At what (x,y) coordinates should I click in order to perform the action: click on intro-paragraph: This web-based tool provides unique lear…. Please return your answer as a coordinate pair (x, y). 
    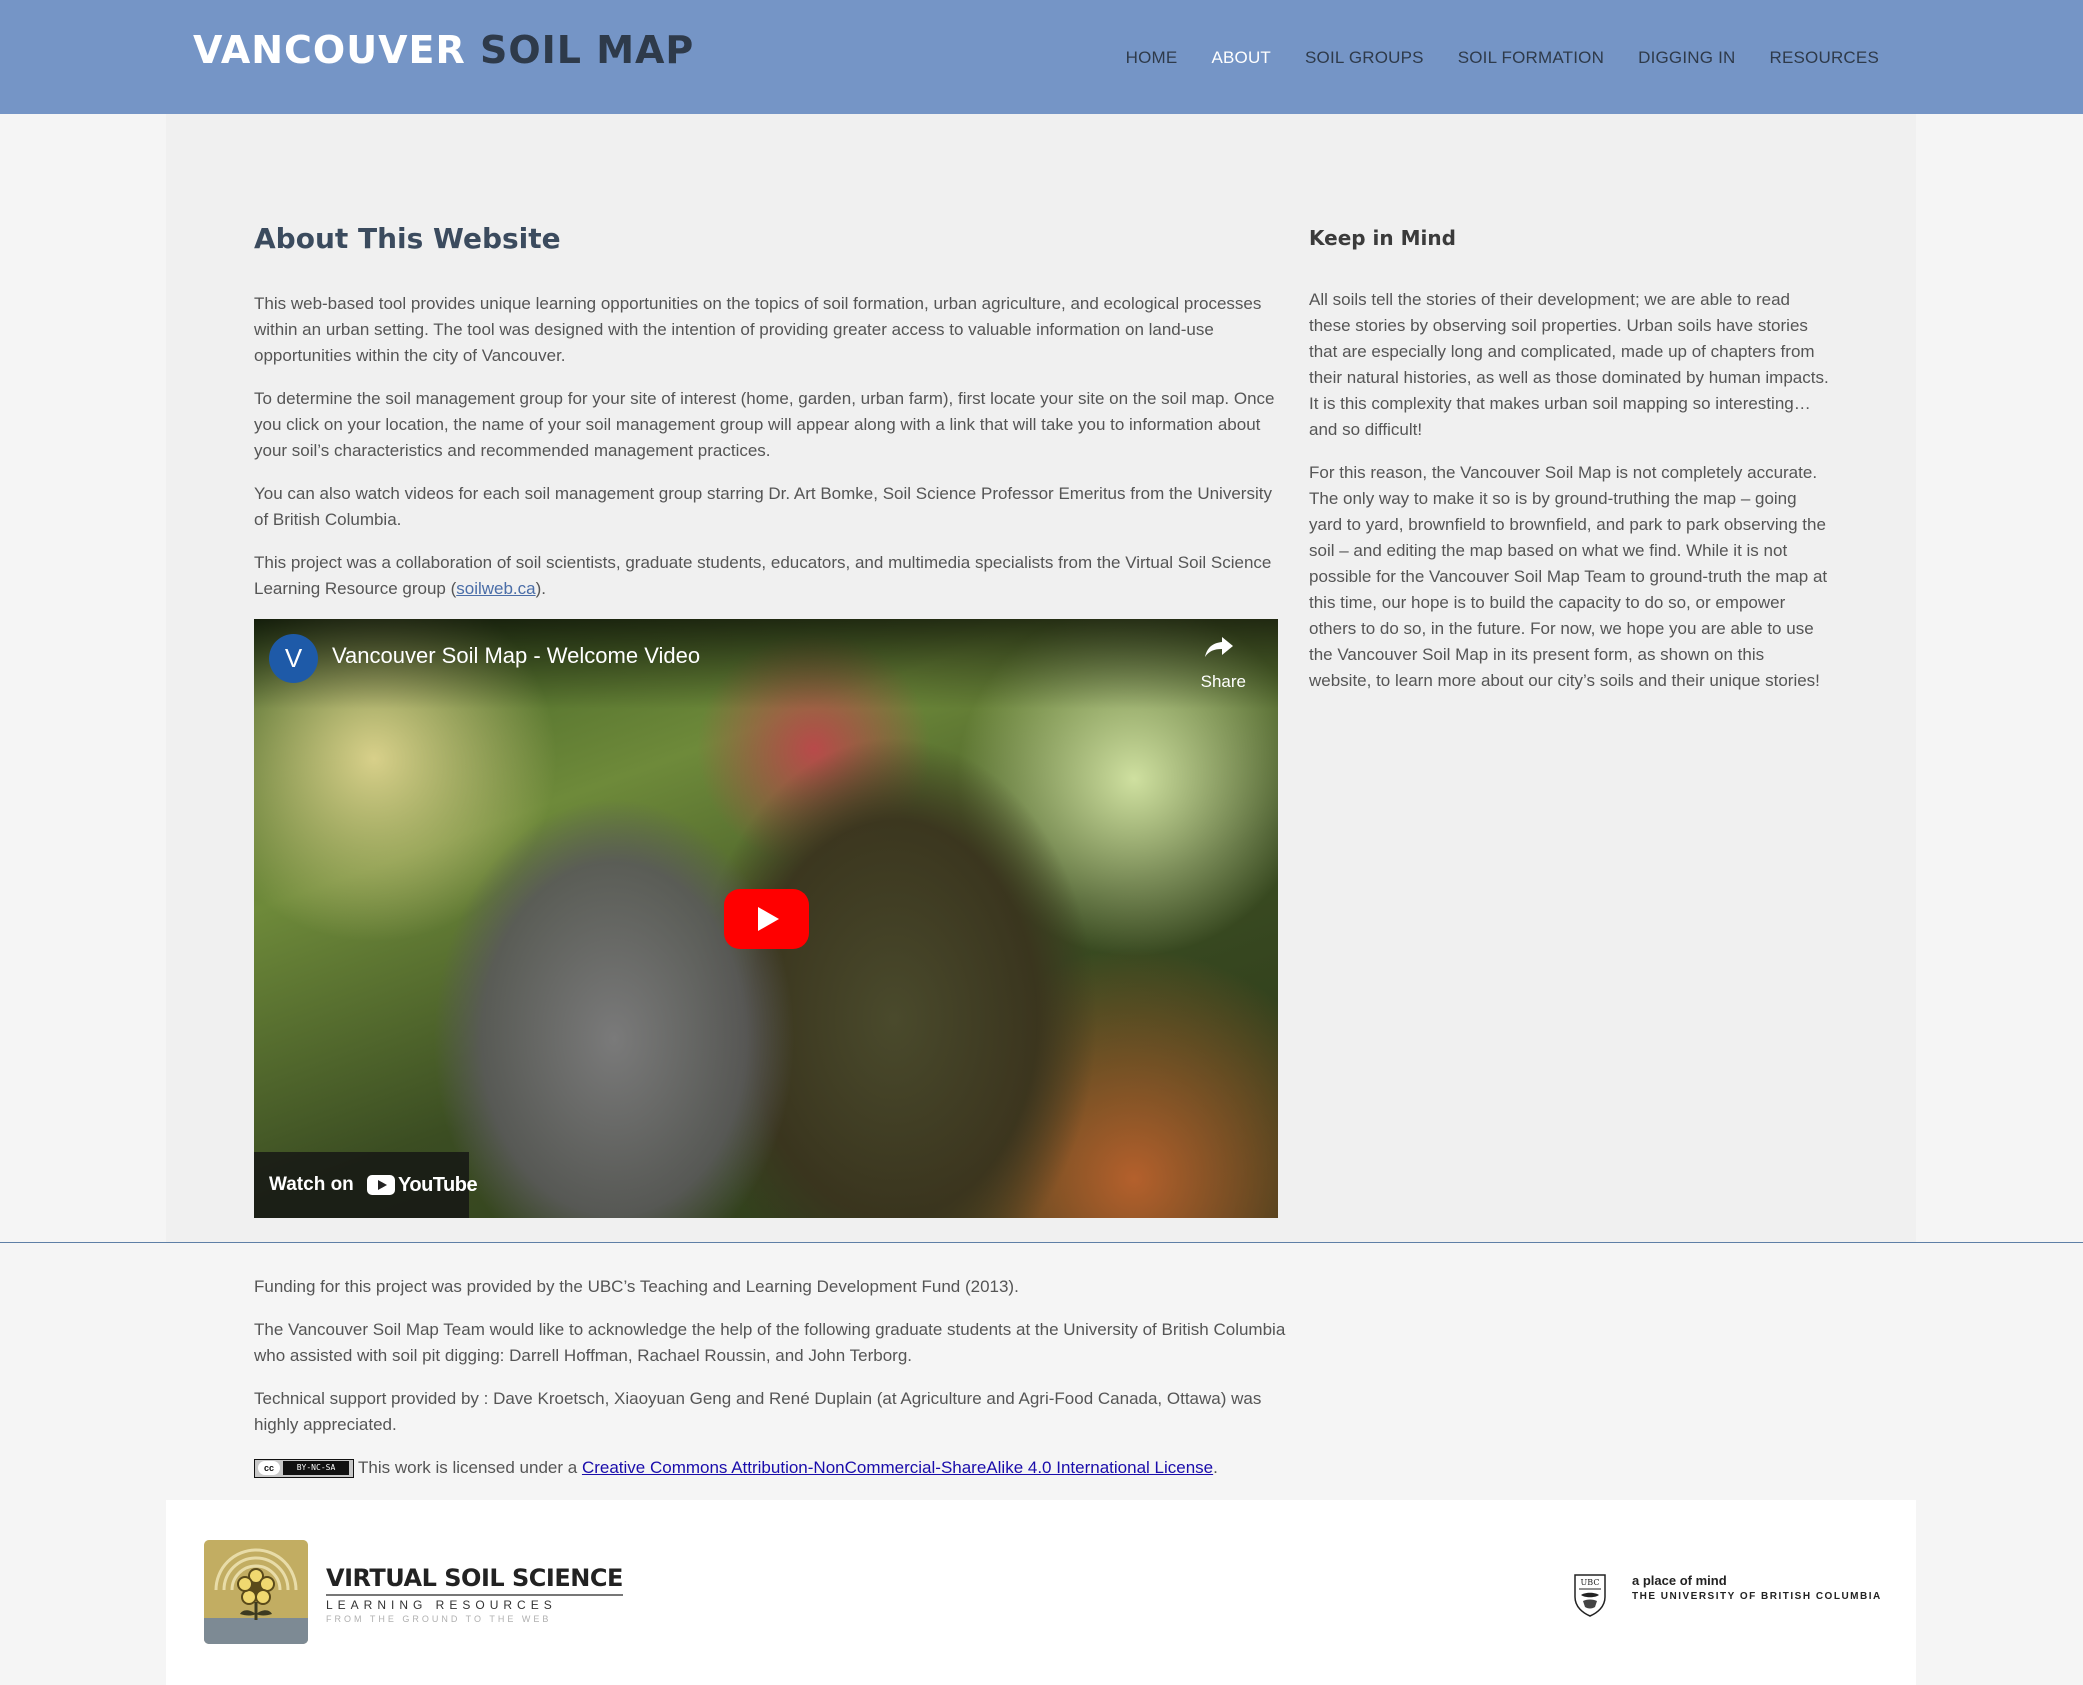
    Looking at the image, I should click on (758, 329).